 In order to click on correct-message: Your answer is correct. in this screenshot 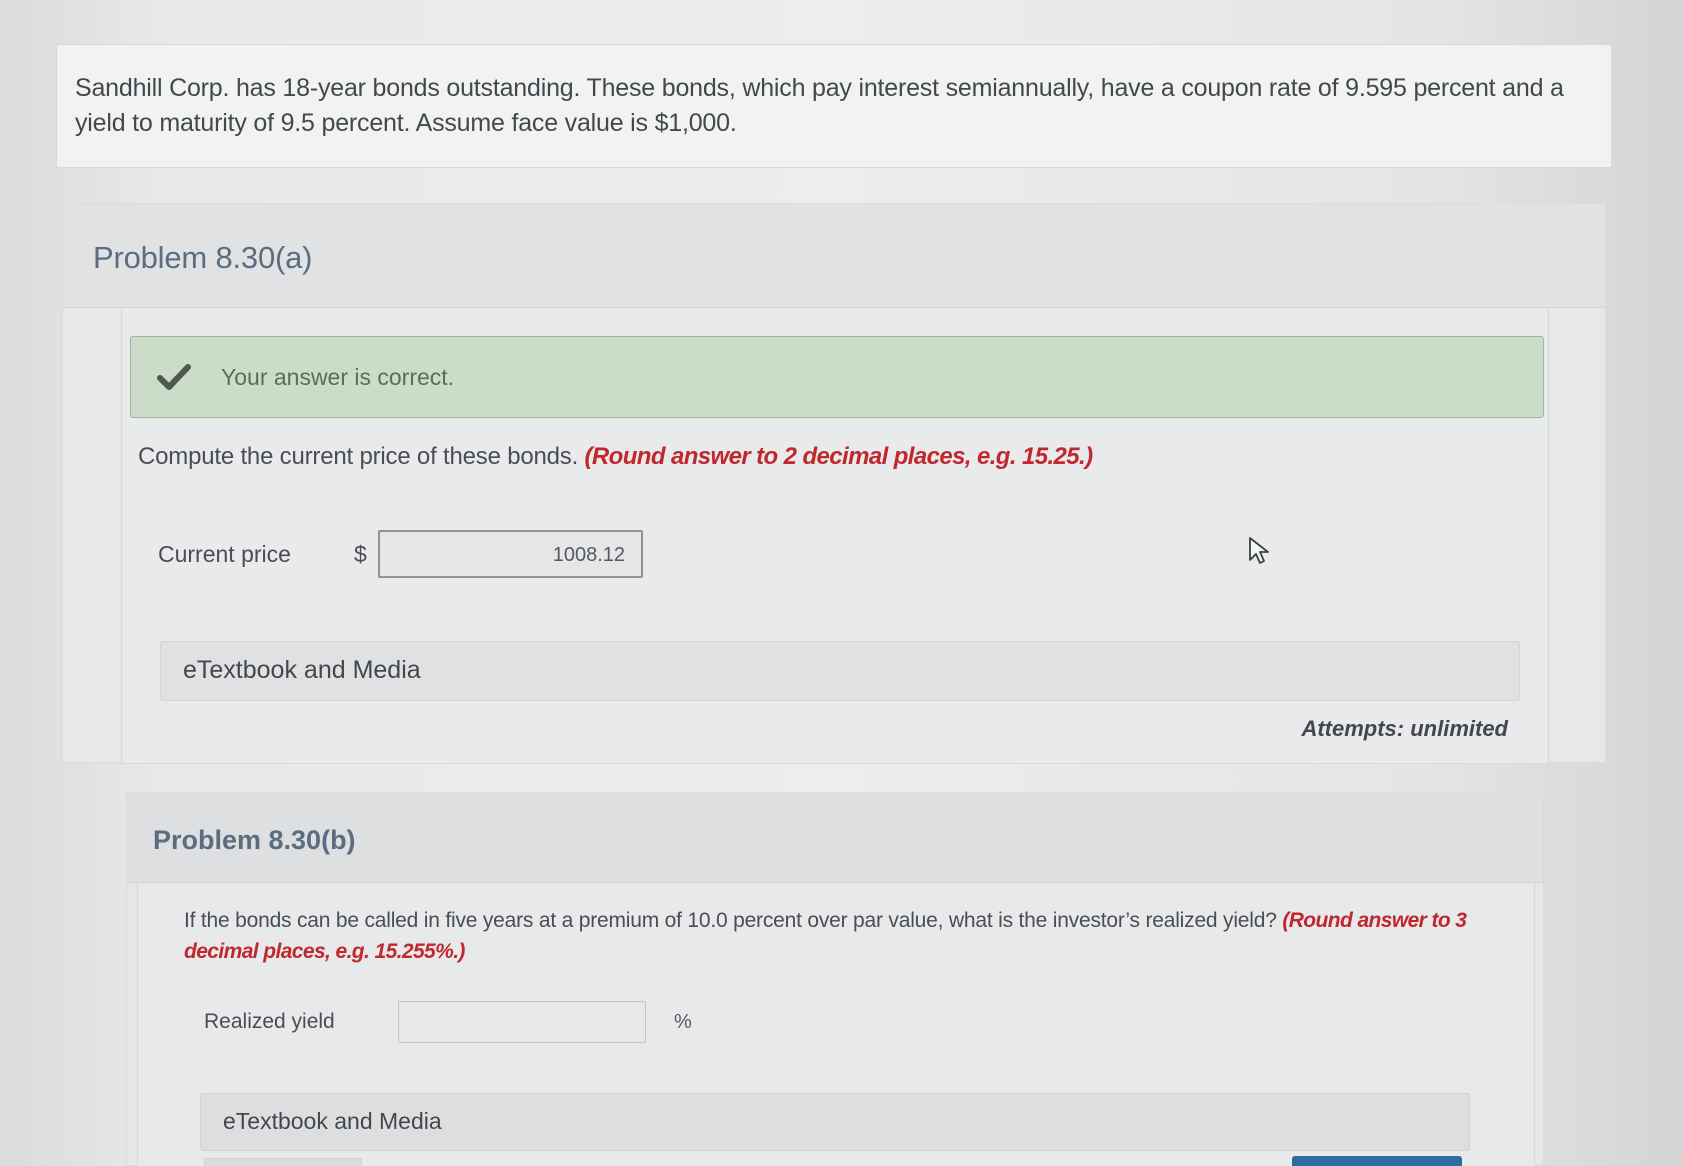, I will do `click(338, 376)`.